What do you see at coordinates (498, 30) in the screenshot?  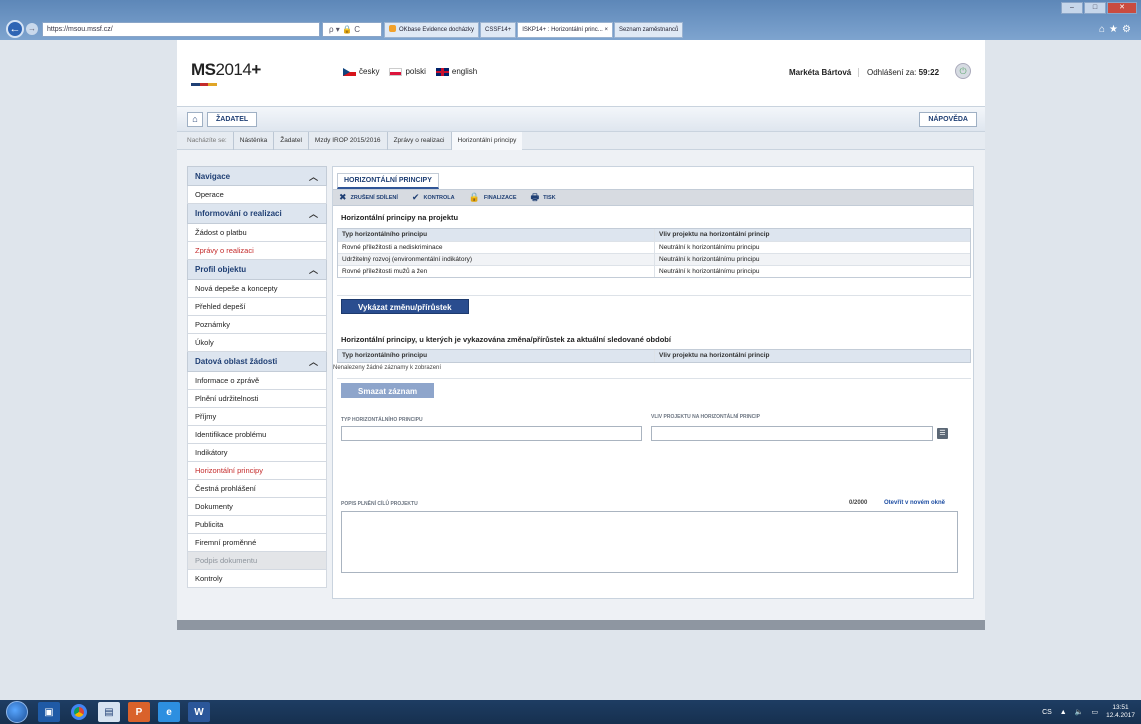 I see `browser-tab-cssf: CSSF14+` at bounding box center [498, 30].